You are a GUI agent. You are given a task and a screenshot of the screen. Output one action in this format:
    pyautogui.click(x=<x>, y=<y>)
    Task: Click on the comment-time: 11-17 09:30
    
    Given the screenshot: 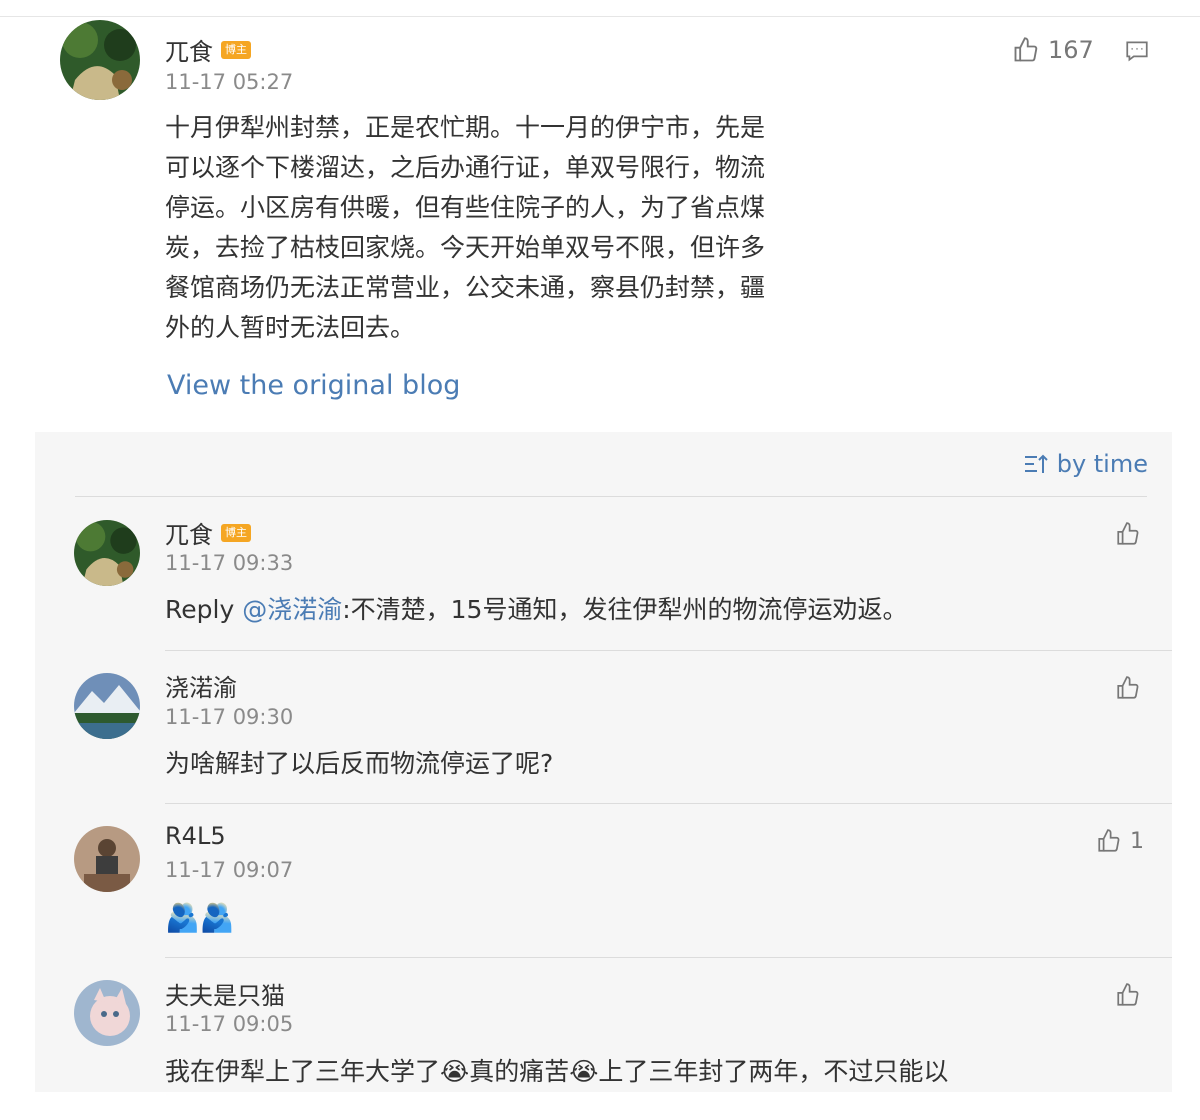 What is the action you would take?
    pyautogui.click(x=229, y=717)
    